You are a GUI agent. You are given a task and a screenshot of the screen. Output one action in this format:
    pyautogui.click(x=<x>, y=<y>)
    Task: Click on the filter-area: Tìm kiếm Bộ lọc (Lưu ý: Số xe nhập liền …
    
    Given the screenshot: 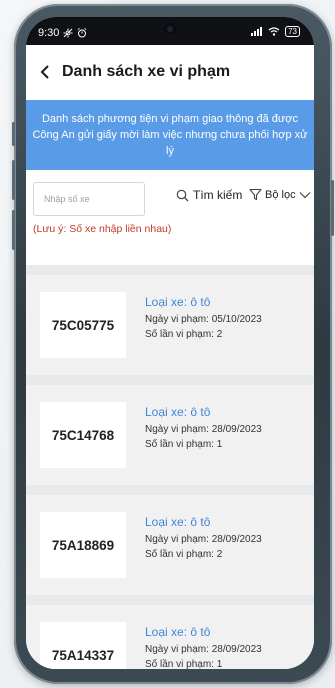 What is the action you would take?
    pyautogui.click(x=170, y=217)
    